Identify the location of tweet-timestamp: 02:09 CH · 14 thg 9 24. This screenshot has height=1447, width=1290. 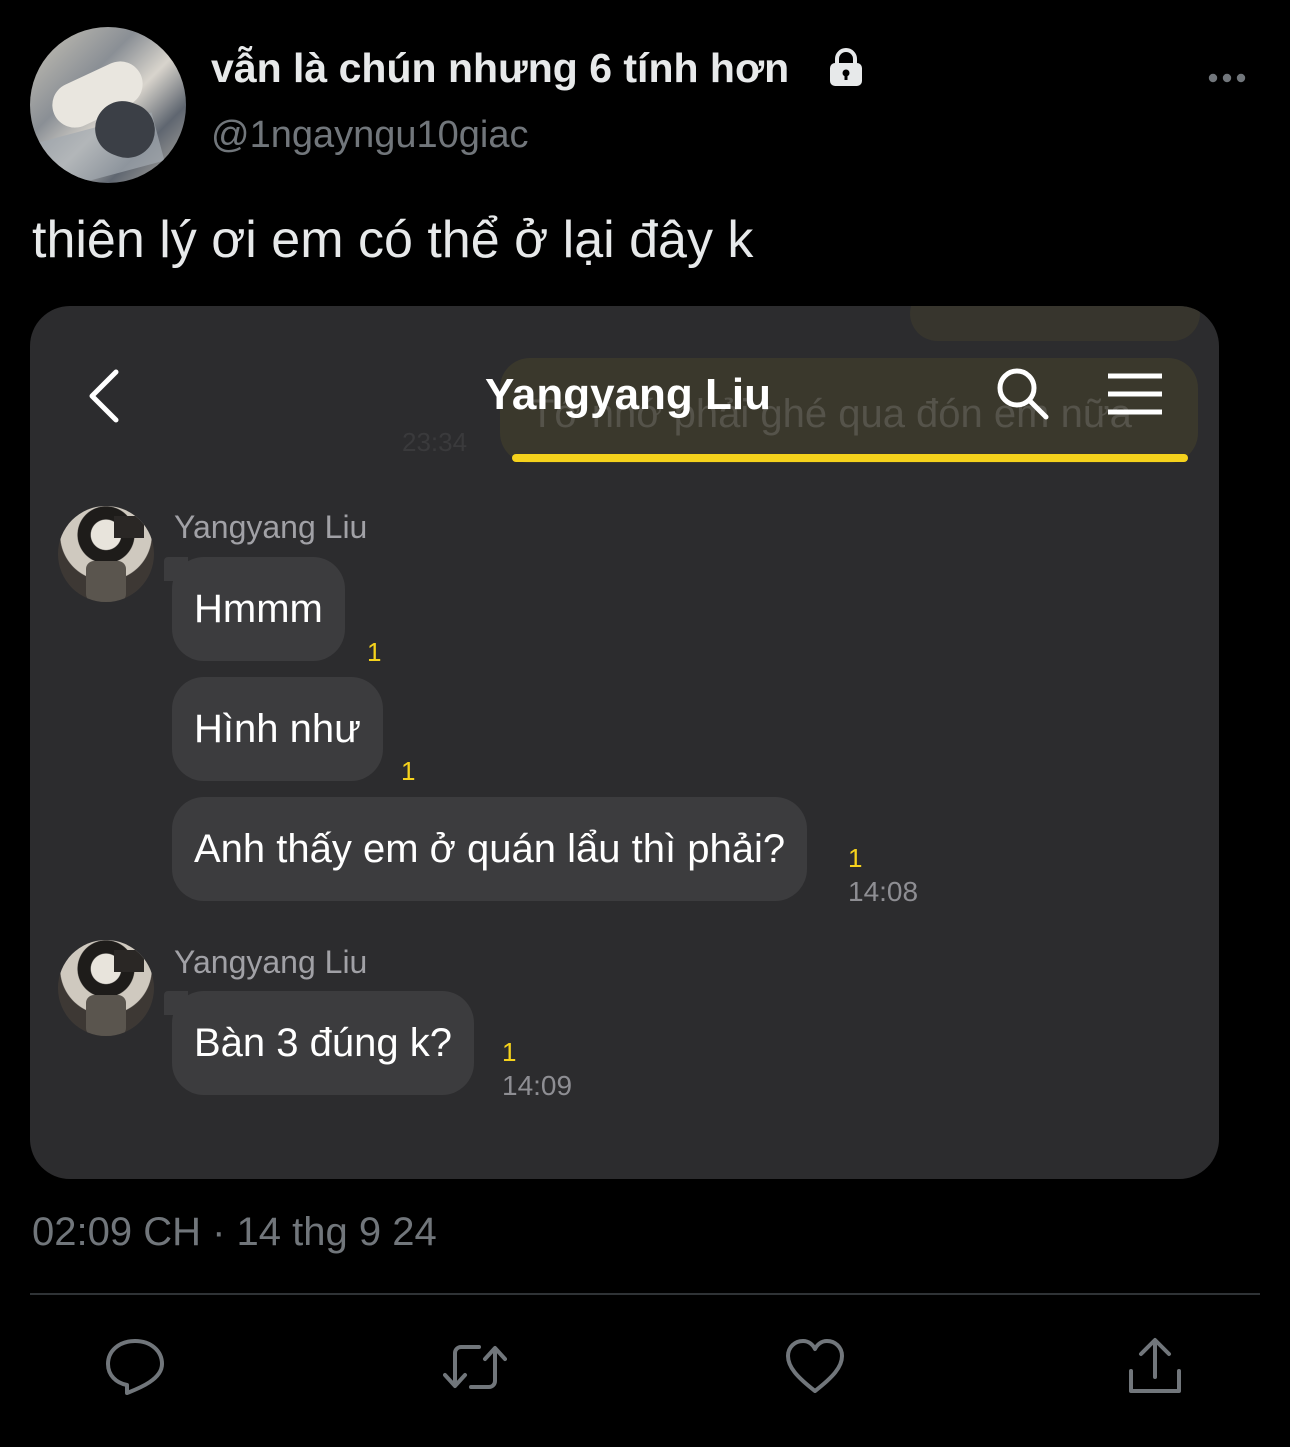
(234, 1232).